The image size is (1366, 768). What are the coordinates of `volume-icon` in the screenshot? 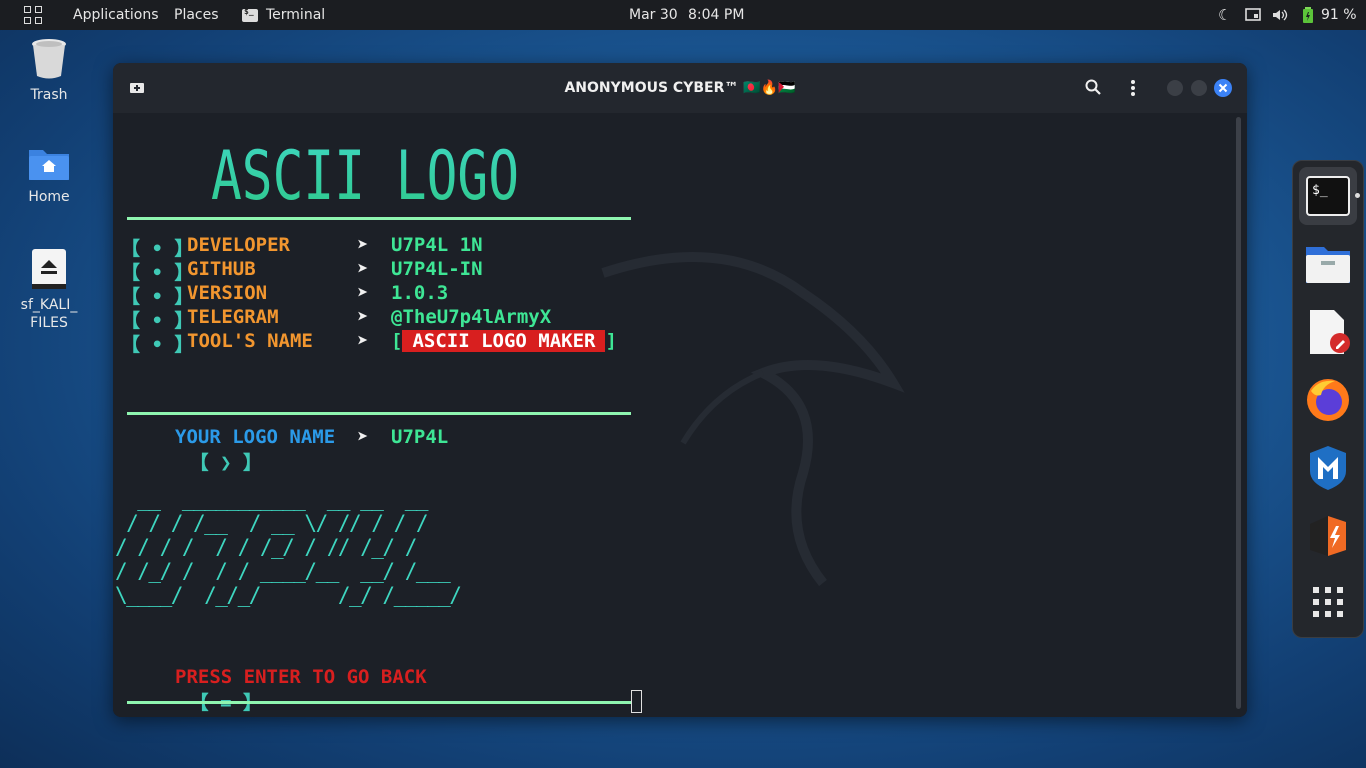 It's located at (1280, 15).